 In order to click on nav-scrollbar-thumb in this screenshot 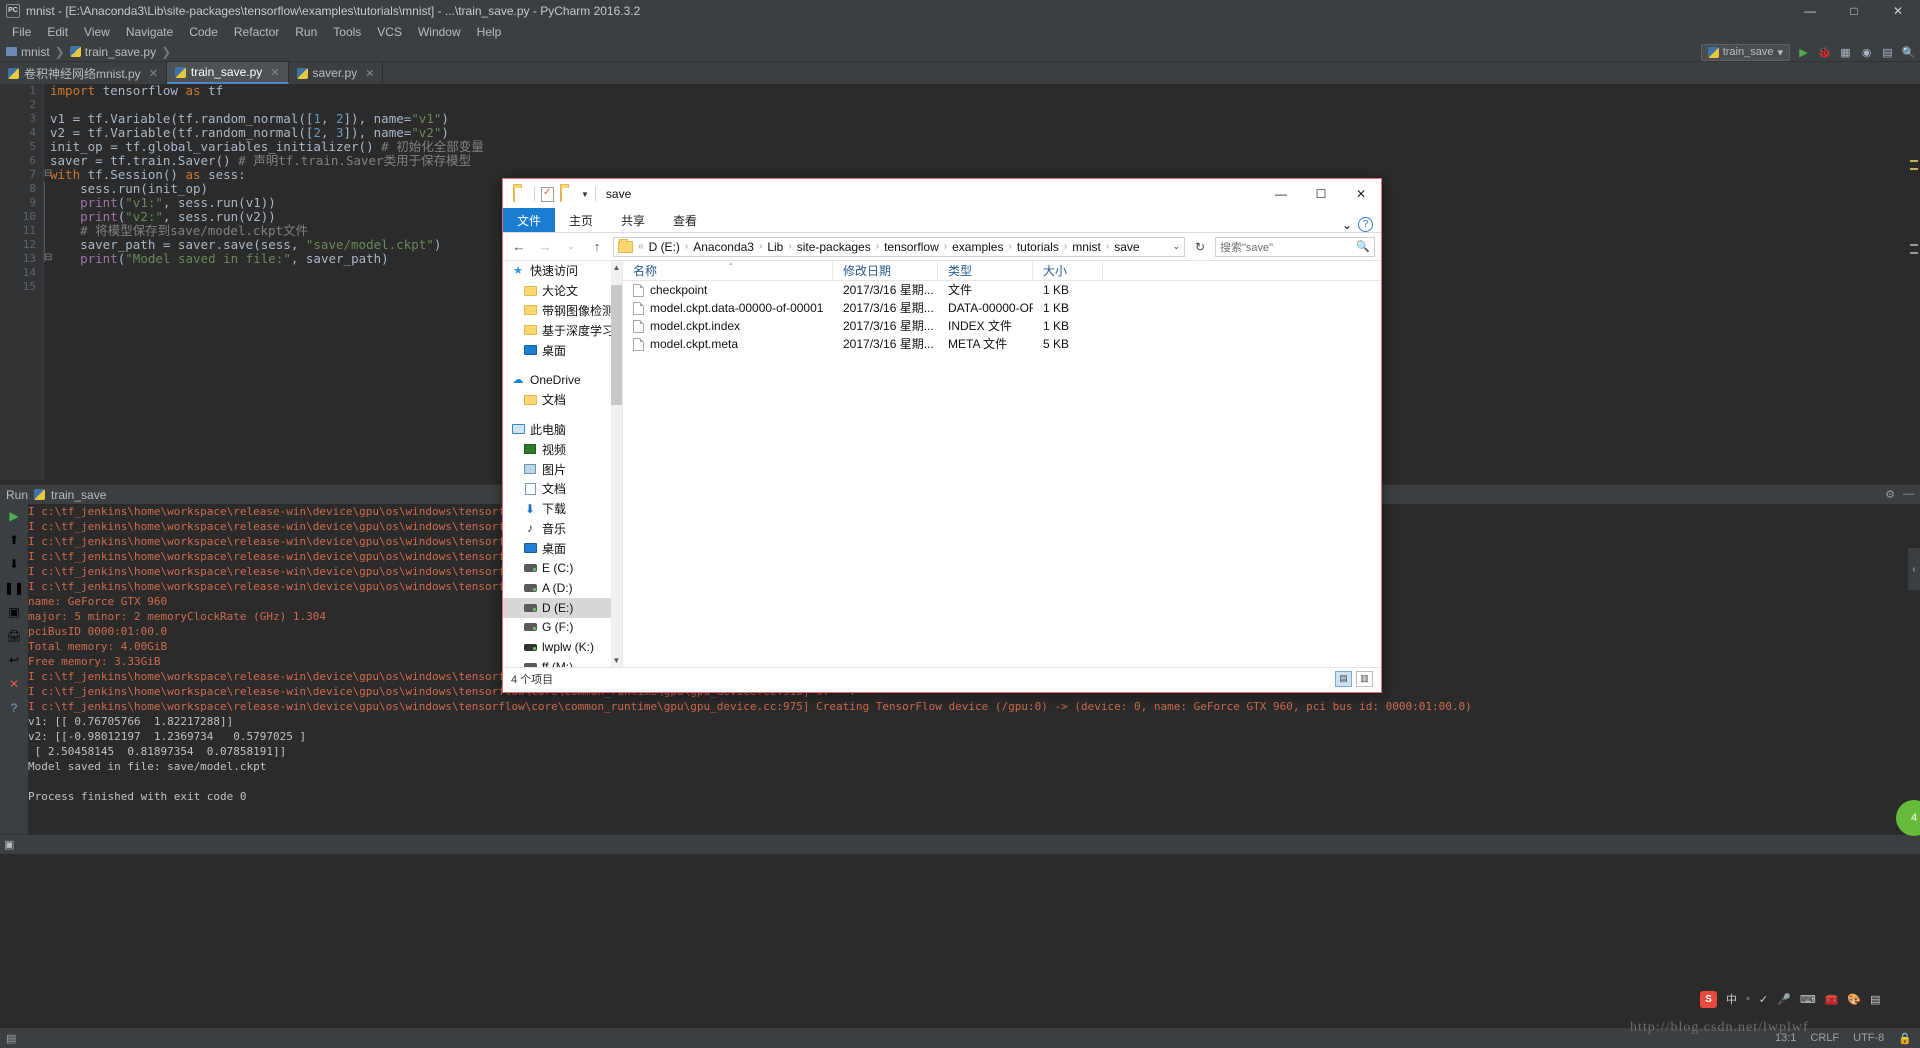, I will do `click(616, 345)`.